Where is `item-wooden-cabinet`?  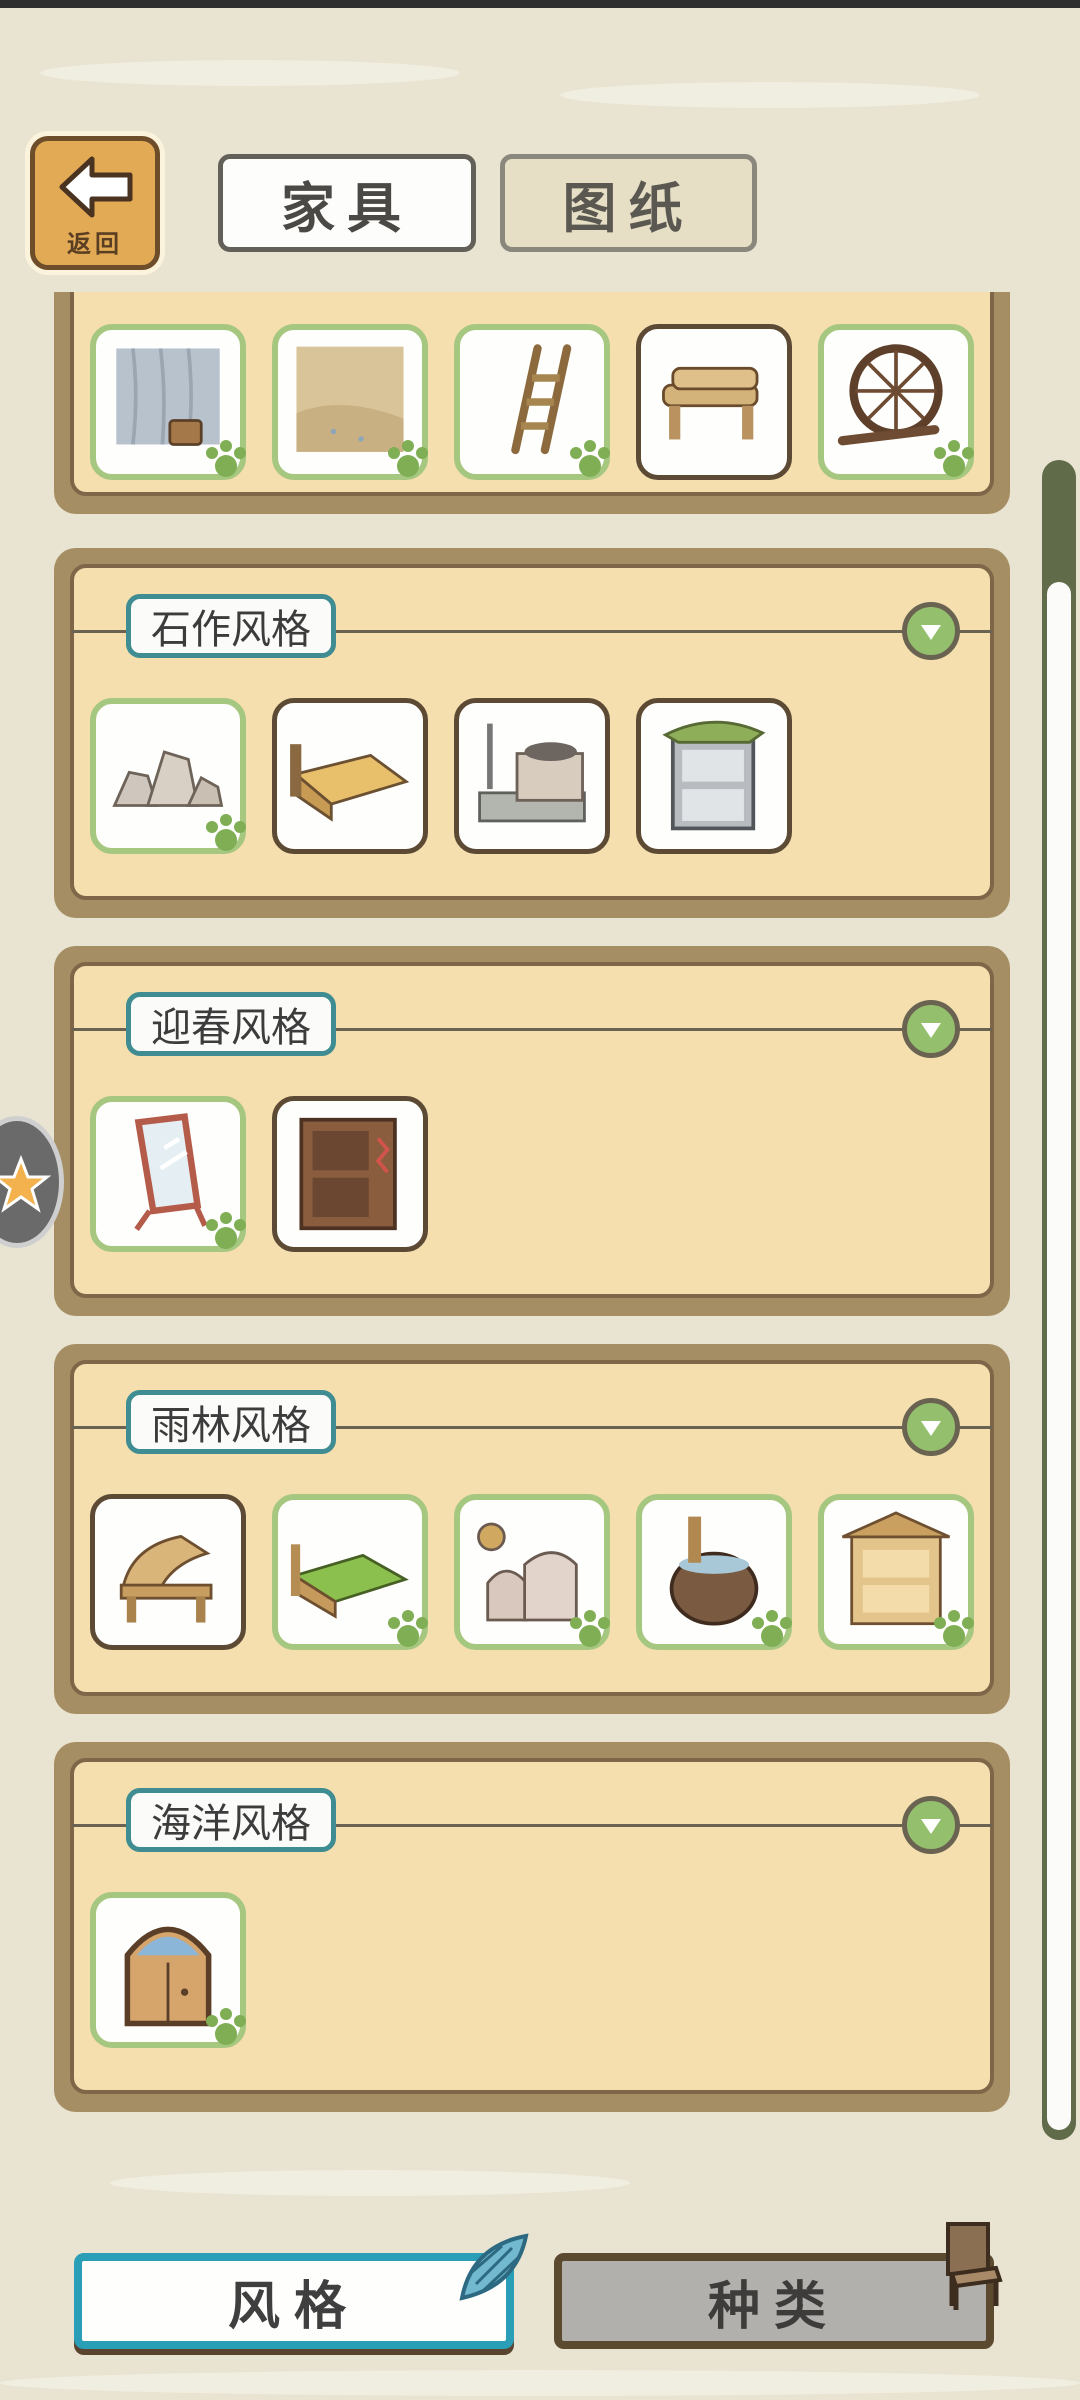 item-wooden-cabinet is located at coordinates (350, 1174).